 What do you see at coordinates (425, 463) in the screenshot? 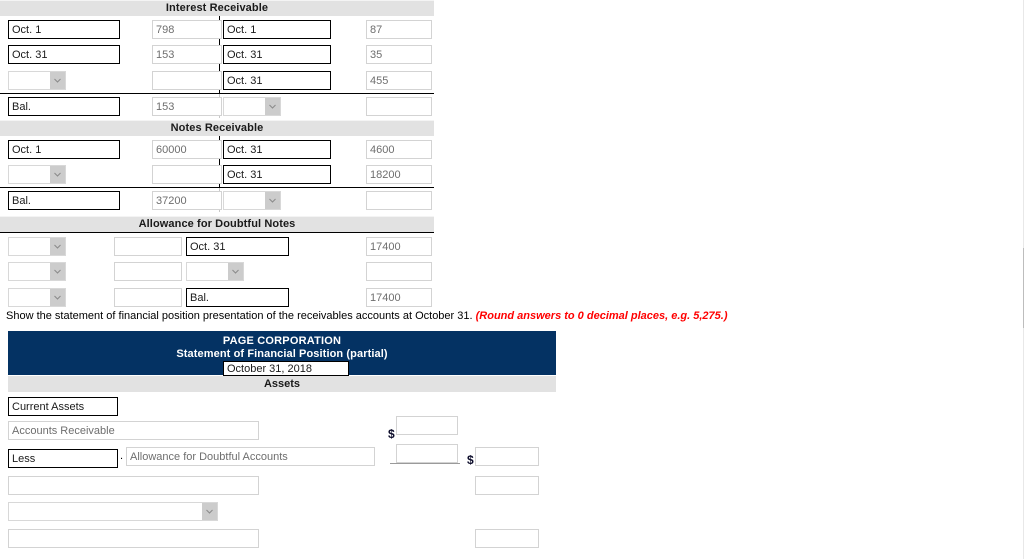
I see `subtotal-rule` at bounding box center [425, 463].